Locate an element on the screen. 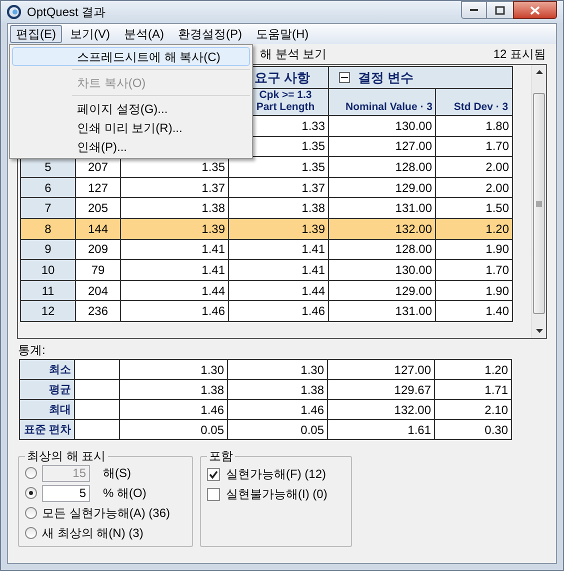 The width and height of the screenshot is (564, 571). table-row: 6 127 1.37 1.37 129.00 2.00 is located at coordinates (266, 187).